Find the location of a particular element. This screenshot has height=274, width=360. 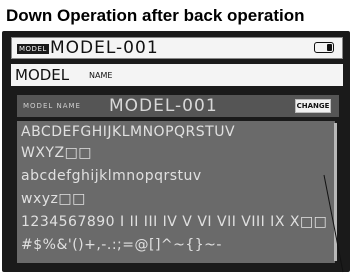

edit-field-label: MODEL NAME is located at coordinates (52, 106).